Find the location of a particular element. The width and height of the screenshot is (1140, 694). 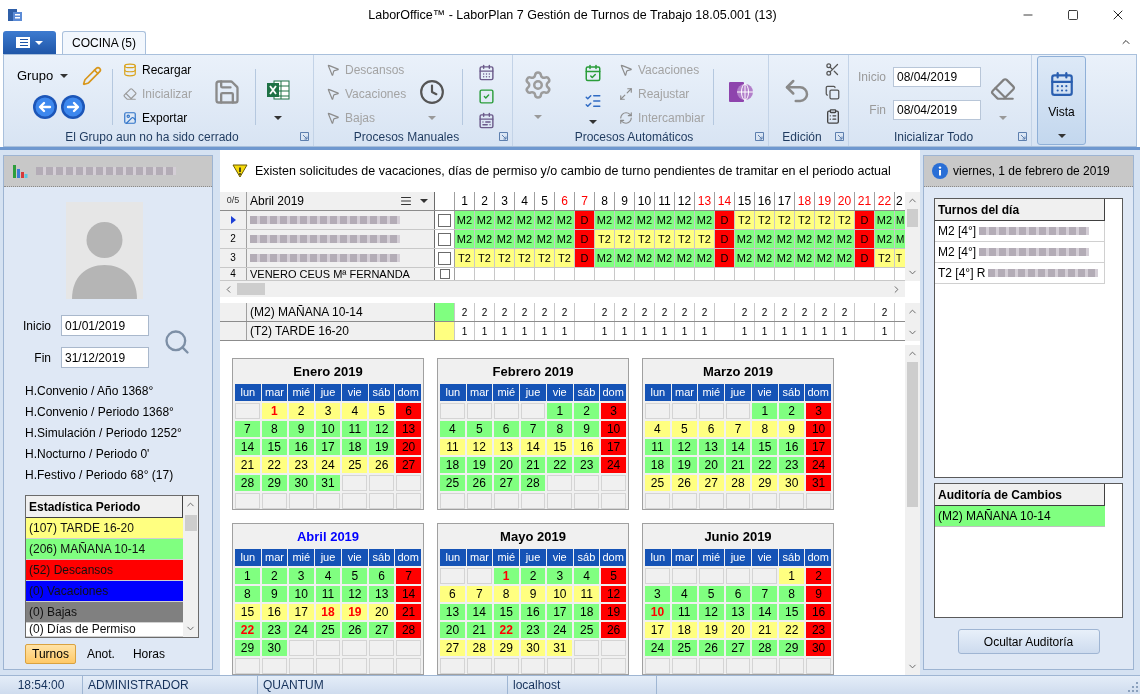

shift-label: T2 [4°] R is located at coordinates (962, 273).